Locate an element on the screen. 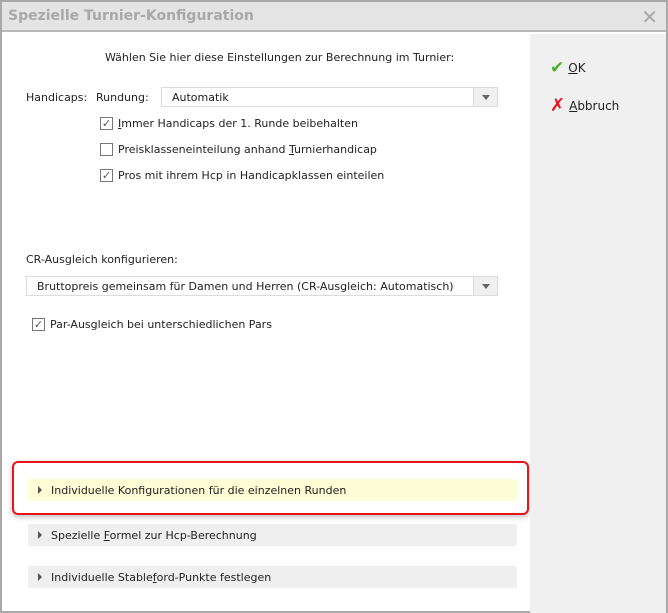  checkmark-icon: ✔ is located at coordinates (557, 68).